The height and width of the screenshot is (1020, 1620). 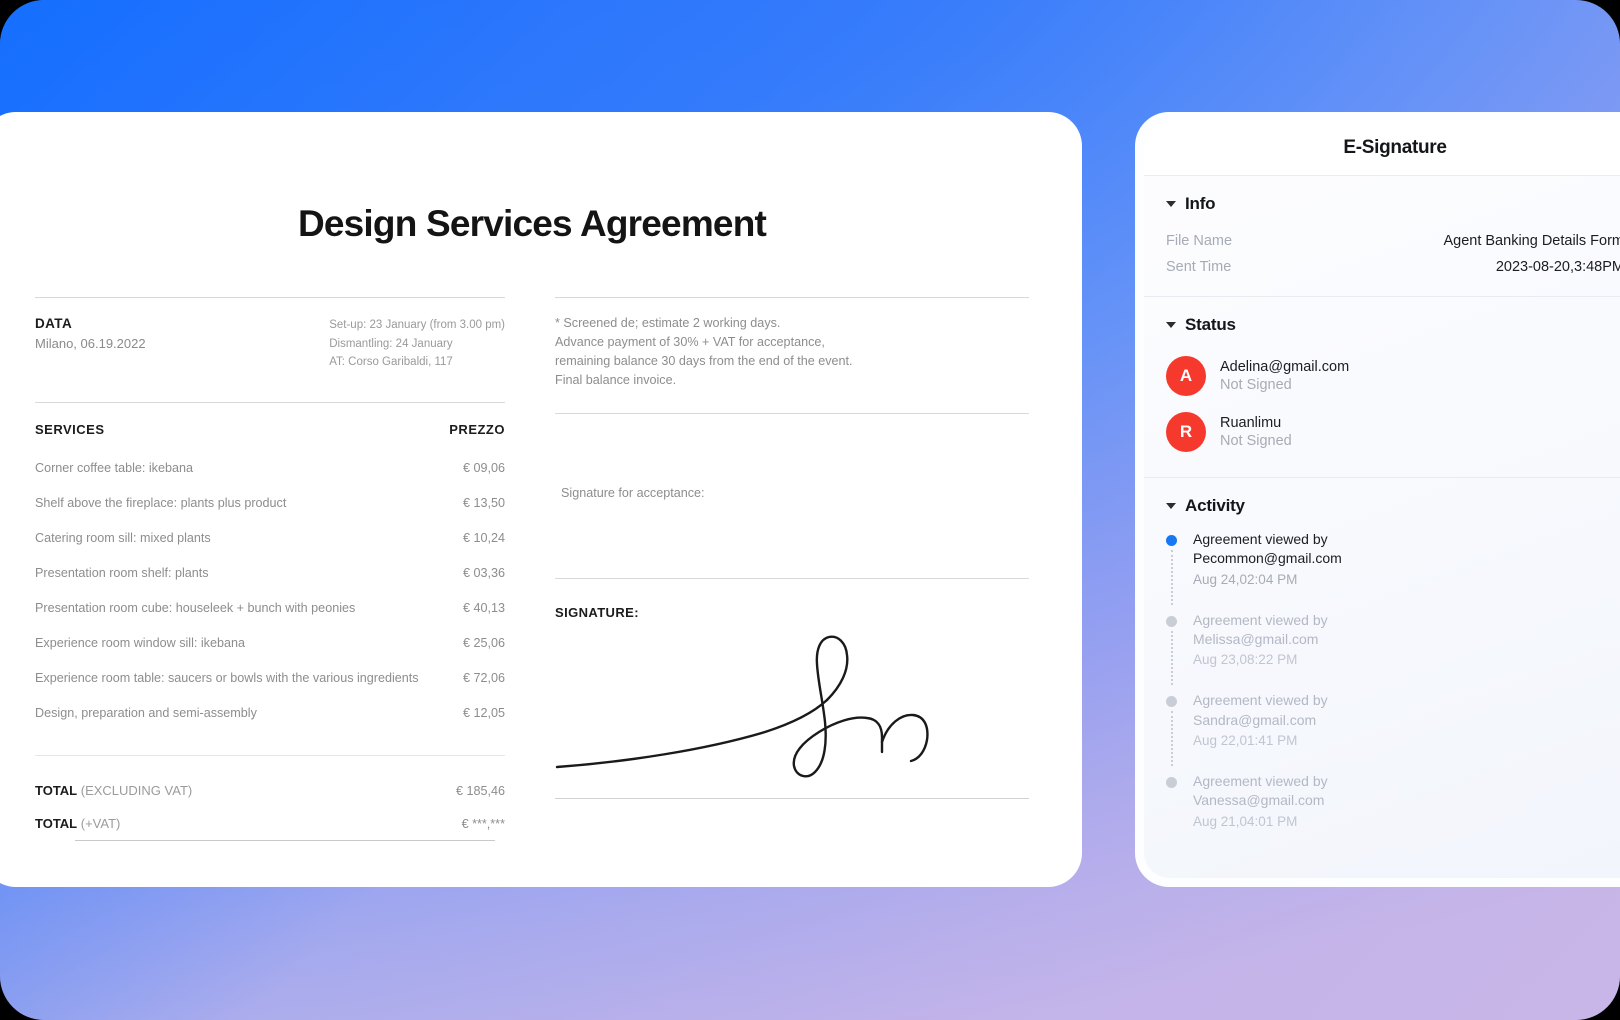 What do you see at coordinates (483, 608) in the screenshot?
I see `service-price: € 40,13` at bounding box center [483, 608].